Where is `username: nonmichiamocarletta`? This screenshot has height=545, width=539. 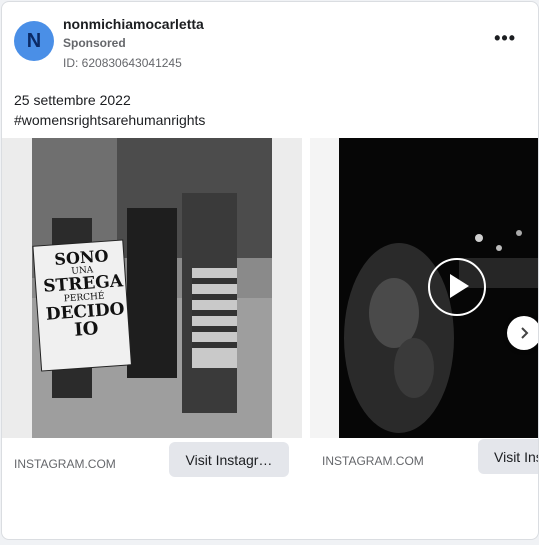 username: nonmichiamocarletta is located at coordinates (133, 24).